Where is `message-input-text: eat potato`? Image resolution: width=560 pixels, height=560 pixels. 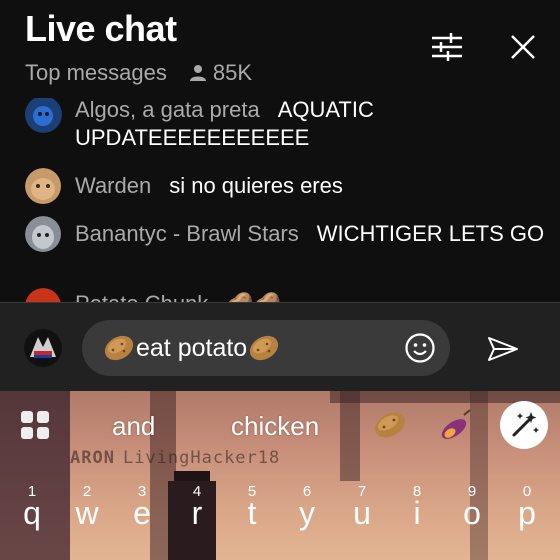 message-input-text: eat potato is located at coordinates (192, 347).